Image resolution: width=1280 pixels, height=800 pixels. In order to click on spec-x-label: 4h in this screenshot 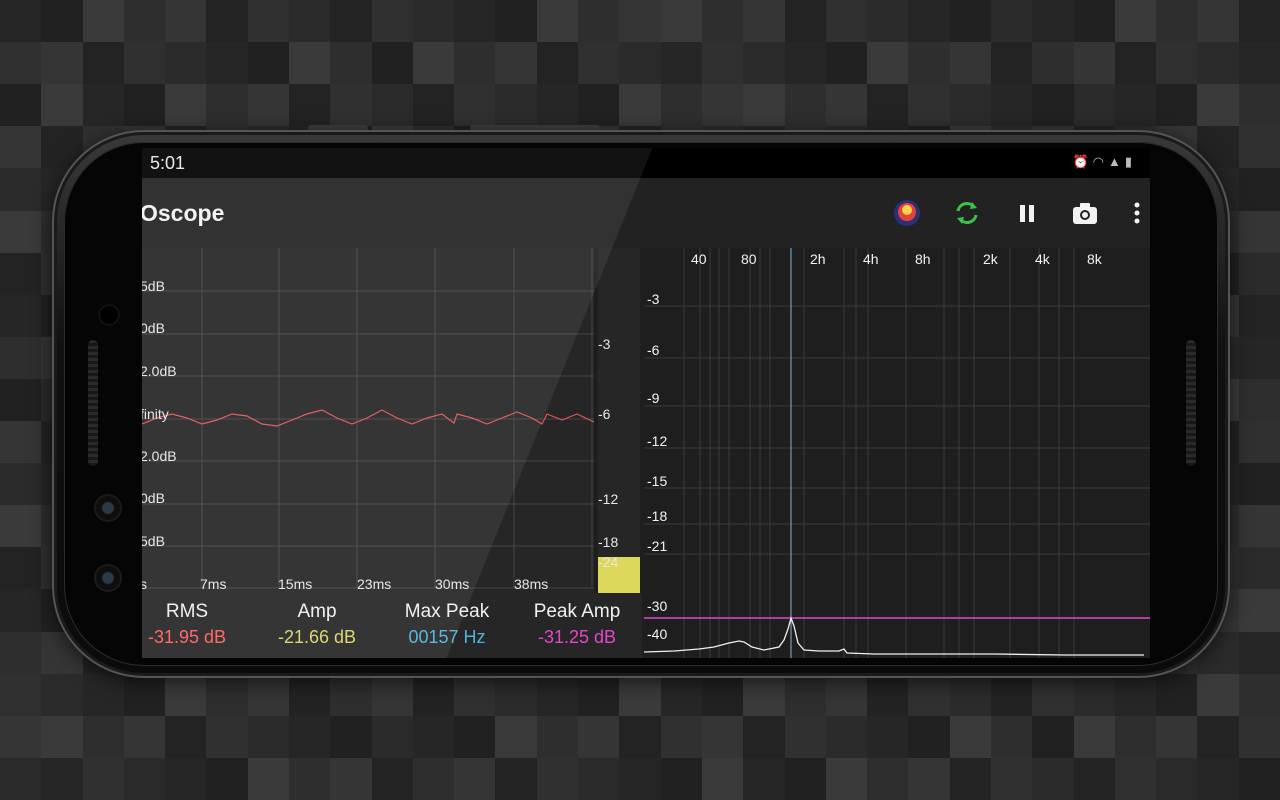, I will do `click(871, 259)`.